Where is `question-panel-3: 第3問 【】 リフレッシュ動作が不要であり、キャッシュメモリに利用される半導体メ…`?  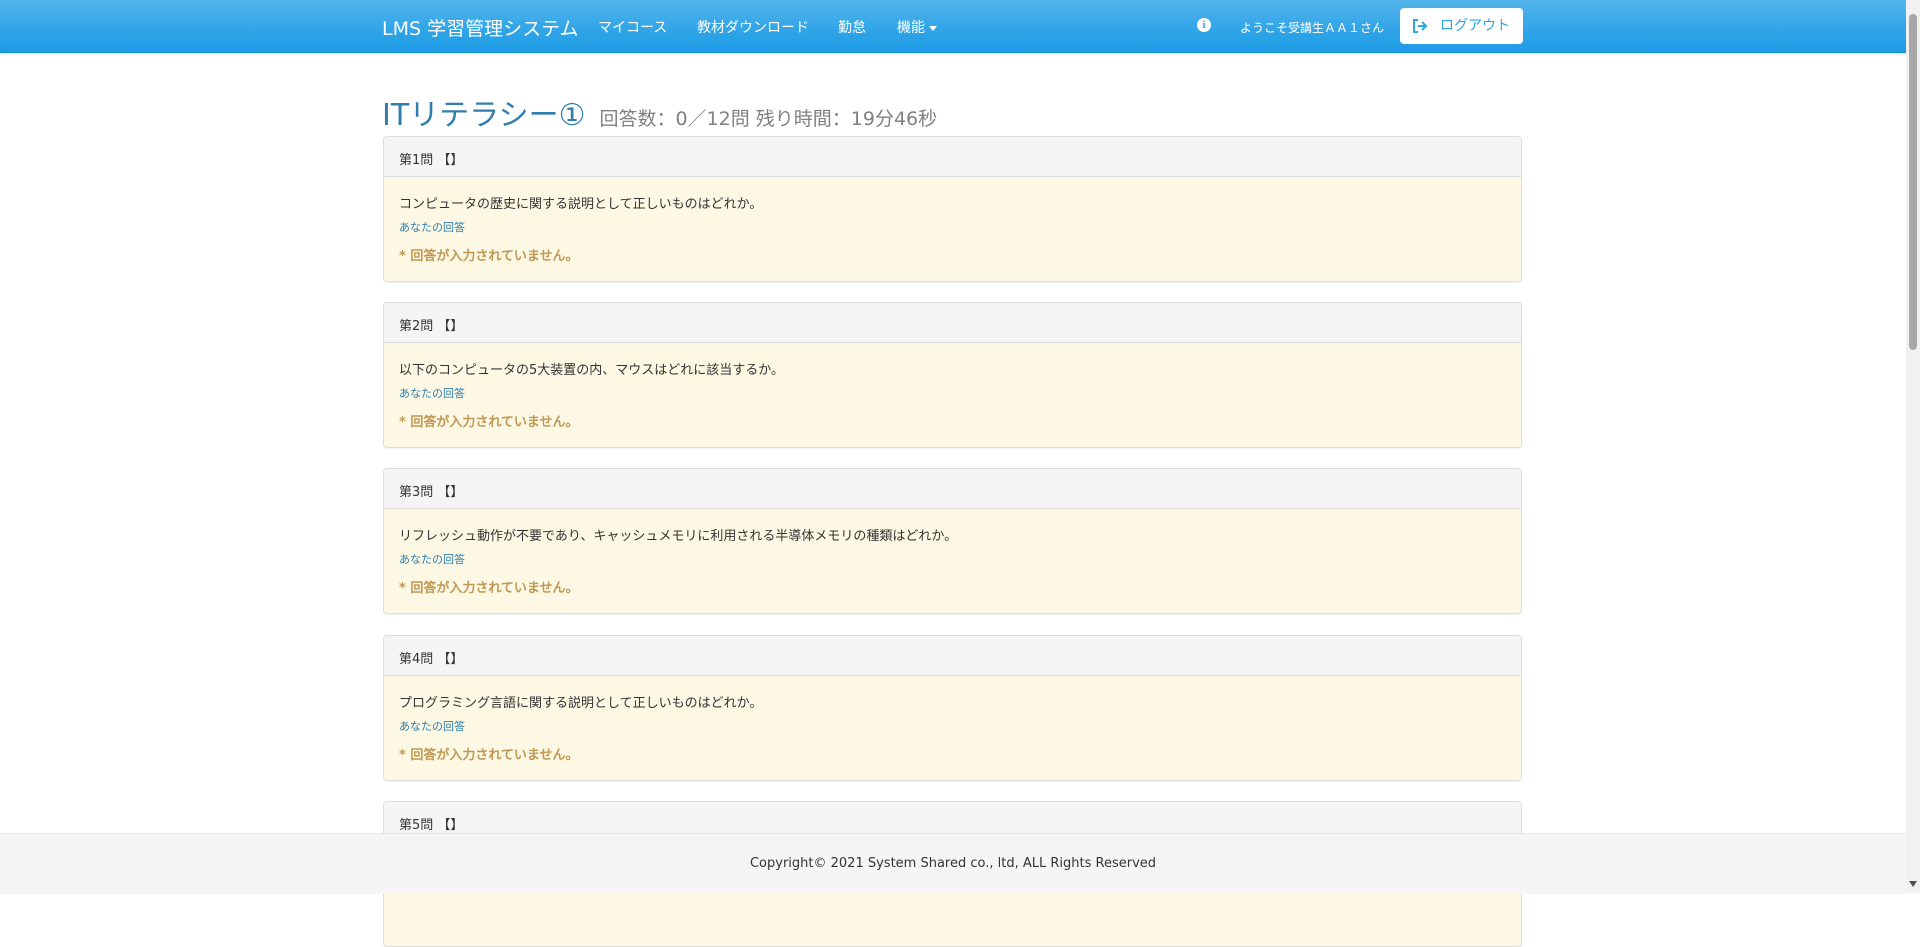 question-panel-3: 第3問 【】 リフレッシュ動作が不要であり、キャッシュメモリに利用される半導体メ… is located at coordinates (952, 541).